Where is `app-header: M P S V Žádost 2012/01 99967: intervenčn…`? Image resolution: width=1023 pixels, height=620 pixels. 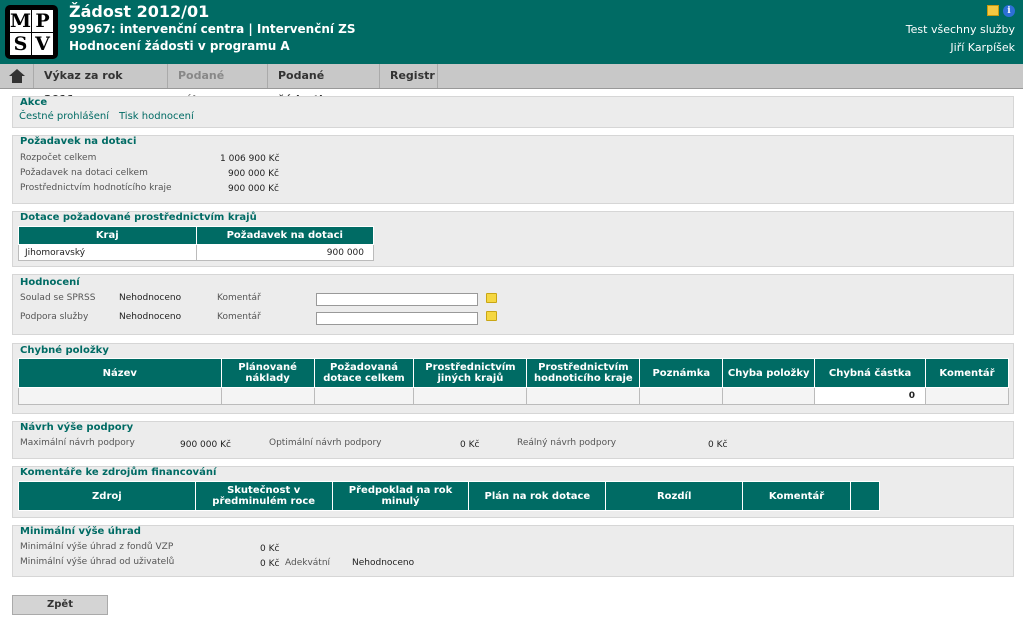
app-header: M P S V Žádost 2012/01 99967: intervenčn… is located at coordinates (511, 32).